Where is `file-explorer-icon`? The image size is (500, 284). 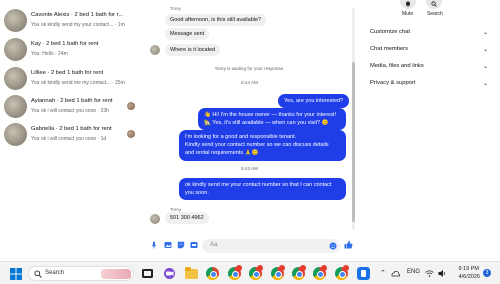 file-explorer-icon is located at coordinates (191, 273).